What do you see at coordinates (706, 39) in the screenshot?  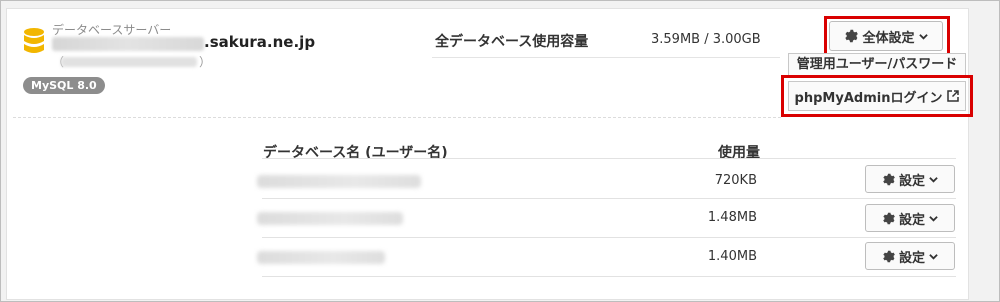 I see `total-capacity-value: 3.59MB / 3.00GB` at bounding box center [706, 39].